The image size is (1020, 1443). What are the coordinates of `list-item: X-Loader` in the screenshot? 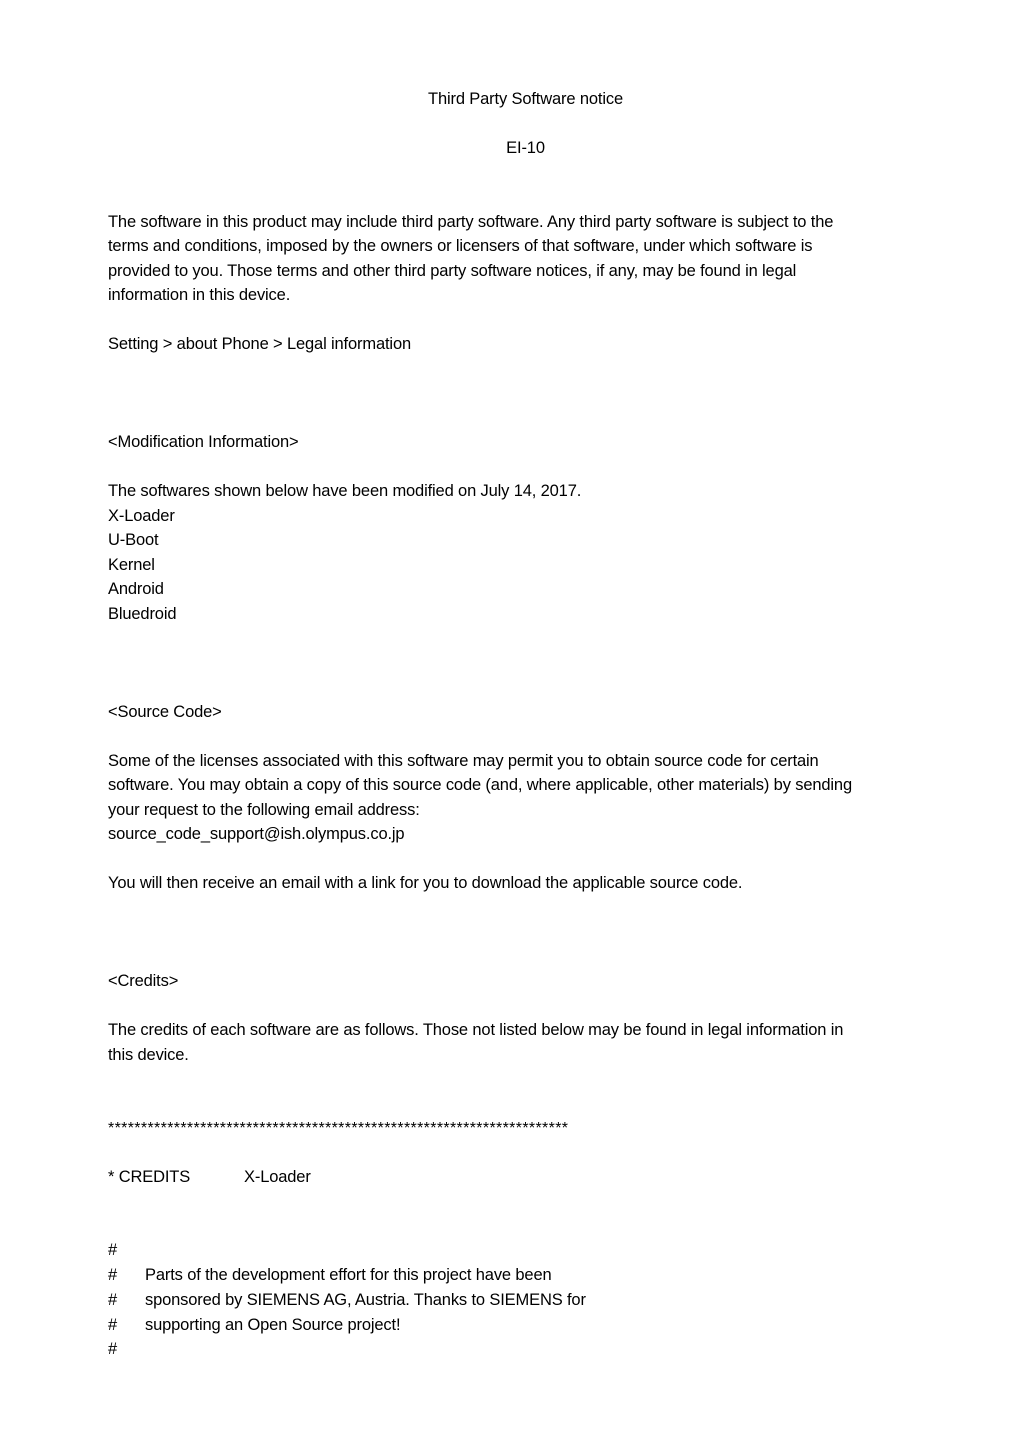 It's located at (141, 516).